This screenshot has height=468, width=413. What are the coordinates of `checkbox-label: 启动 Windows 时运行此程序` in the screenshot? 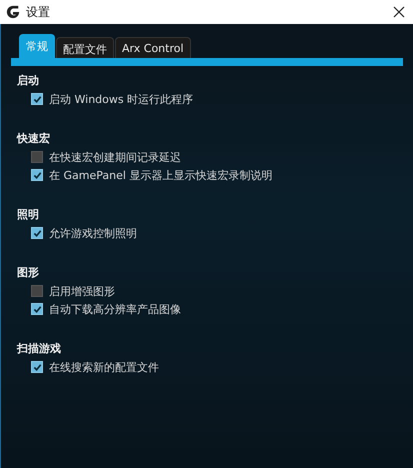 It's located at (121, 99).